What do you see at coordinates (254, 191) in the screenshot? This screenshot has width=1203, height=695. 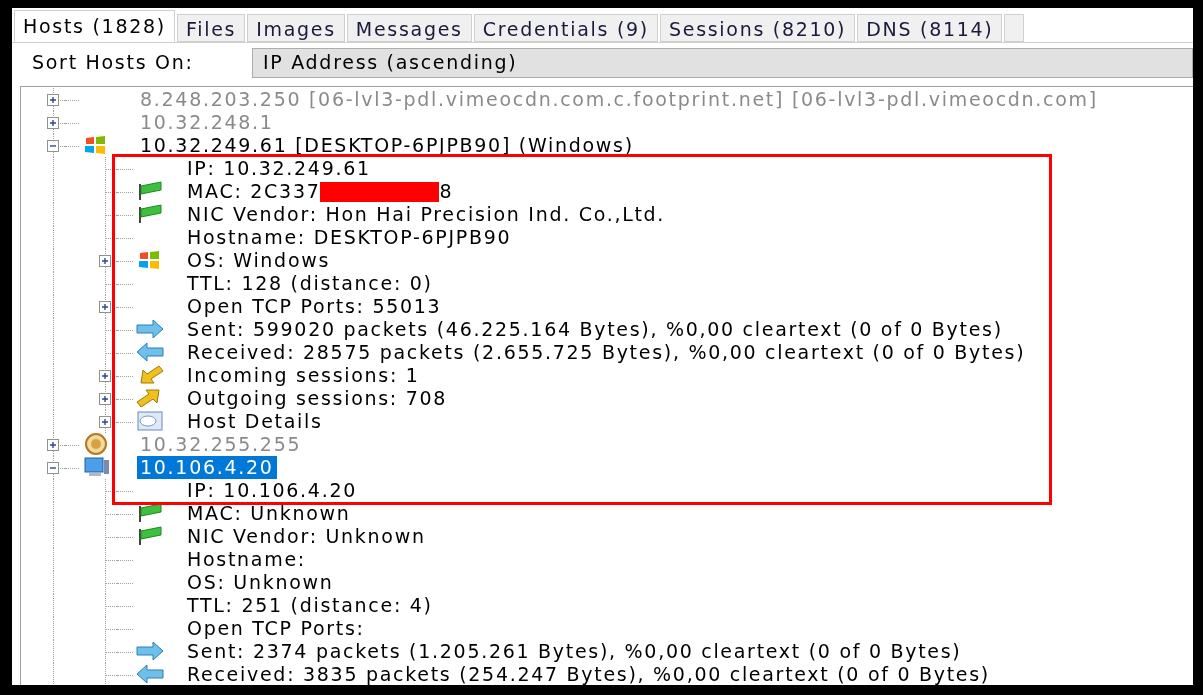 I see `detail-text: MAC: 2C337` at bounding box center [254, 191].